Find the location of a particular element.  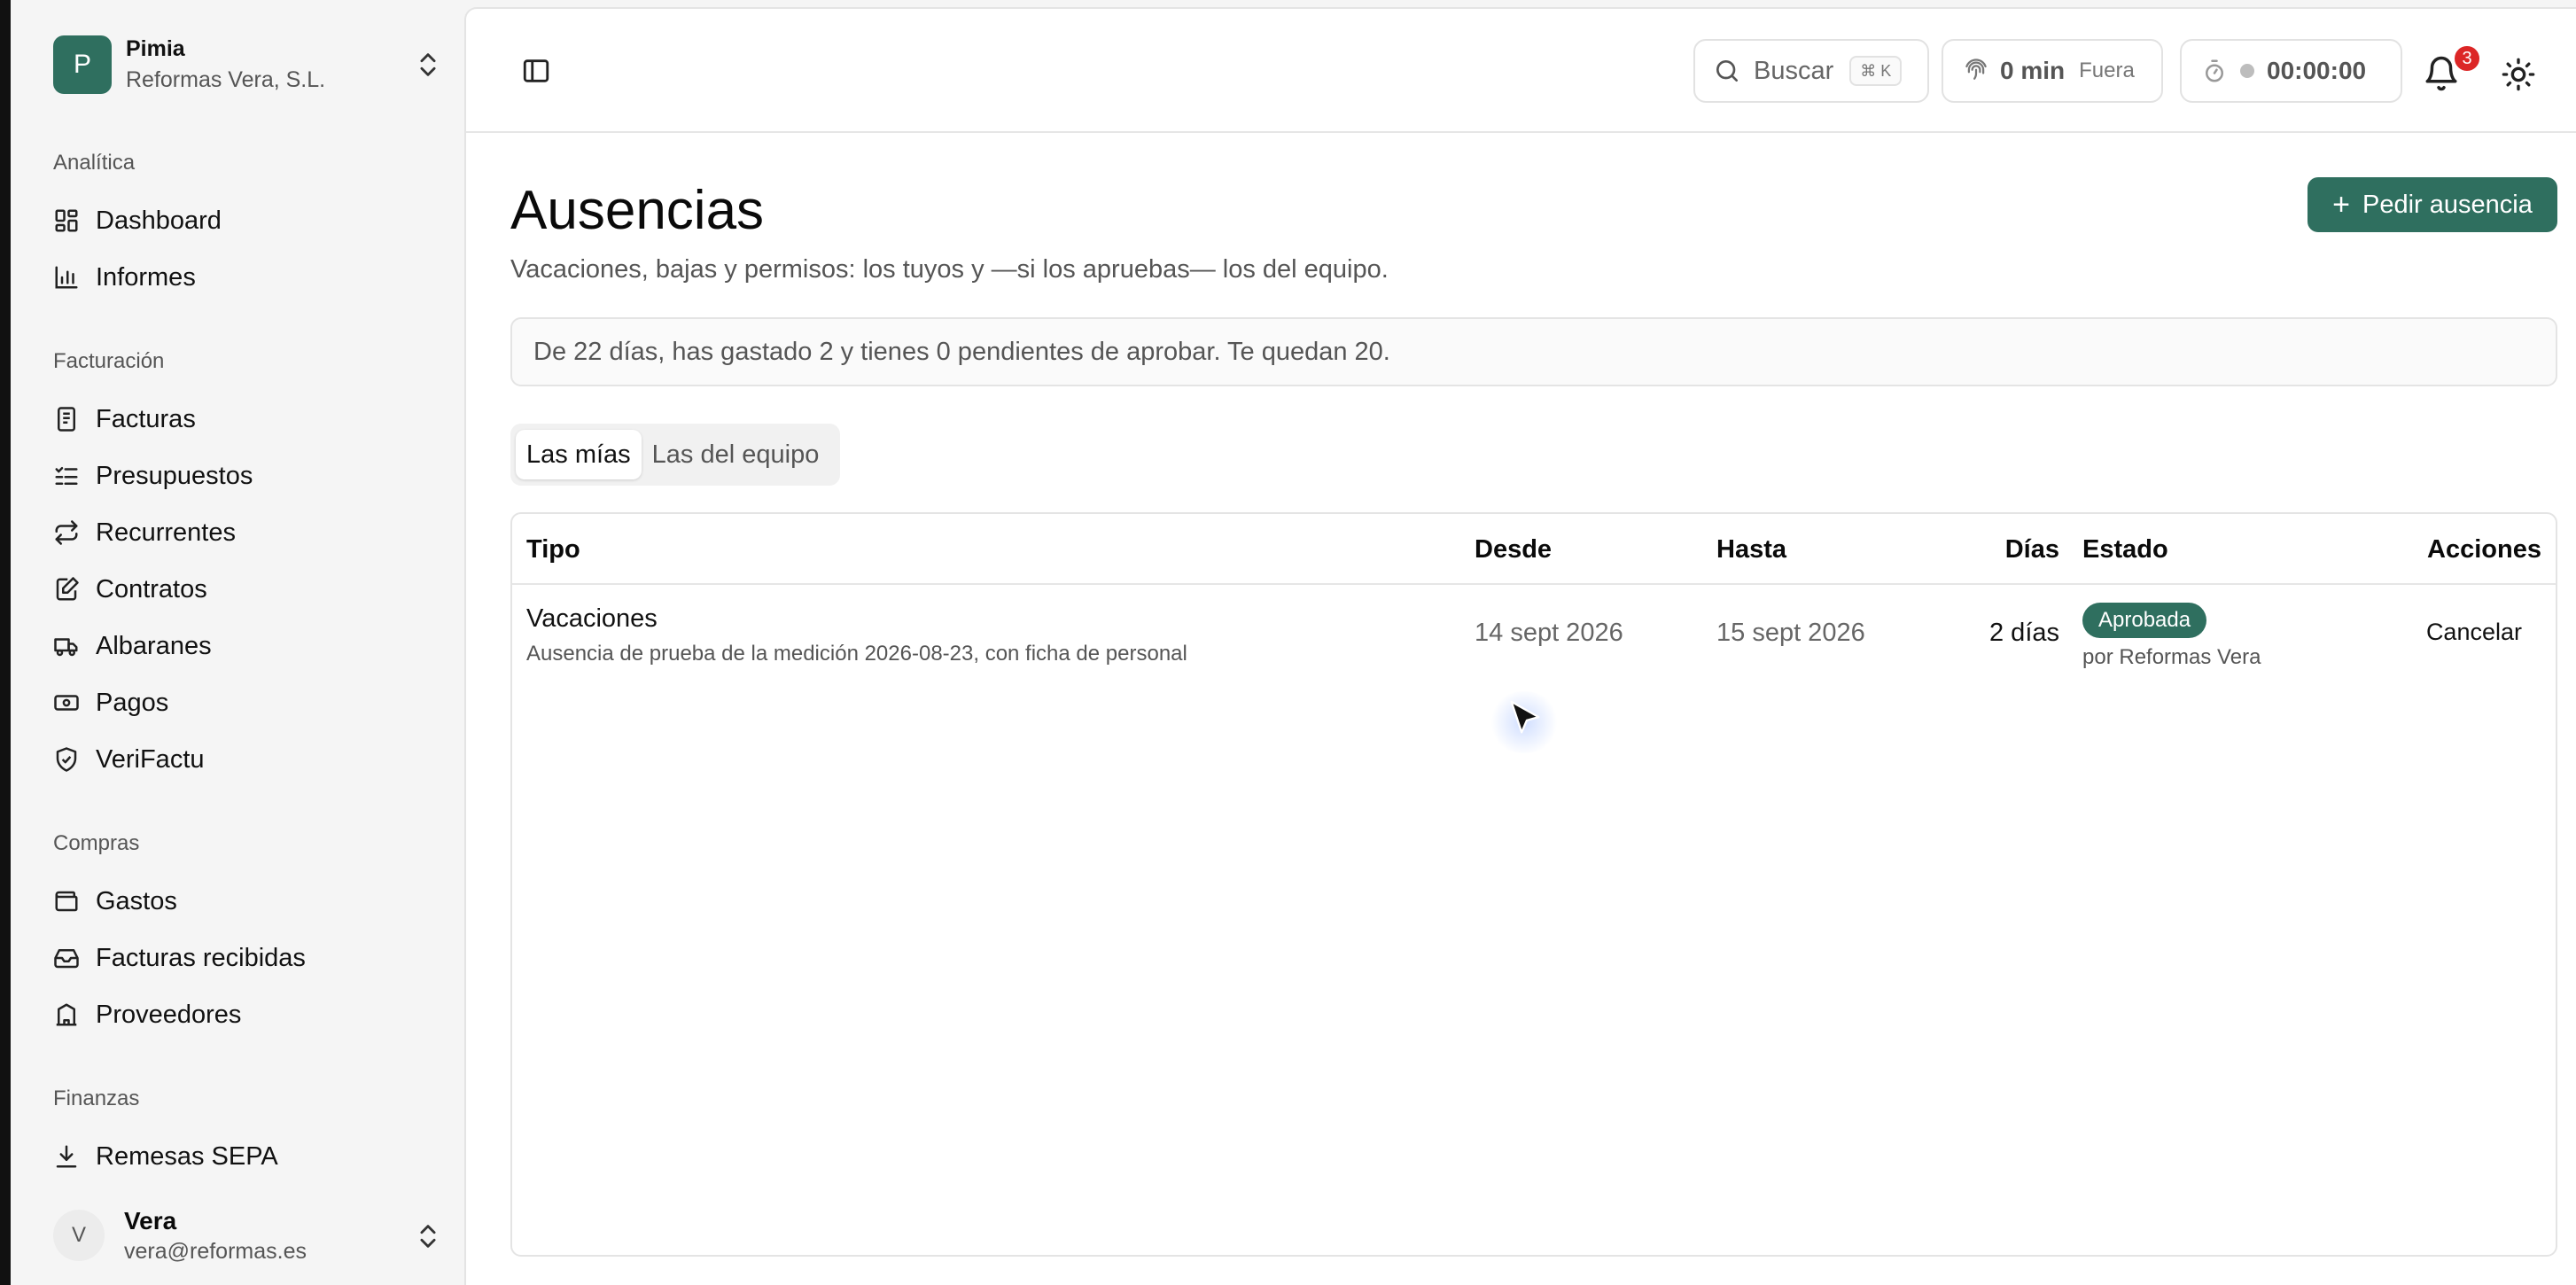

sidebar-item-proveedores: Proveedores is located at coordinates (248, 1014).